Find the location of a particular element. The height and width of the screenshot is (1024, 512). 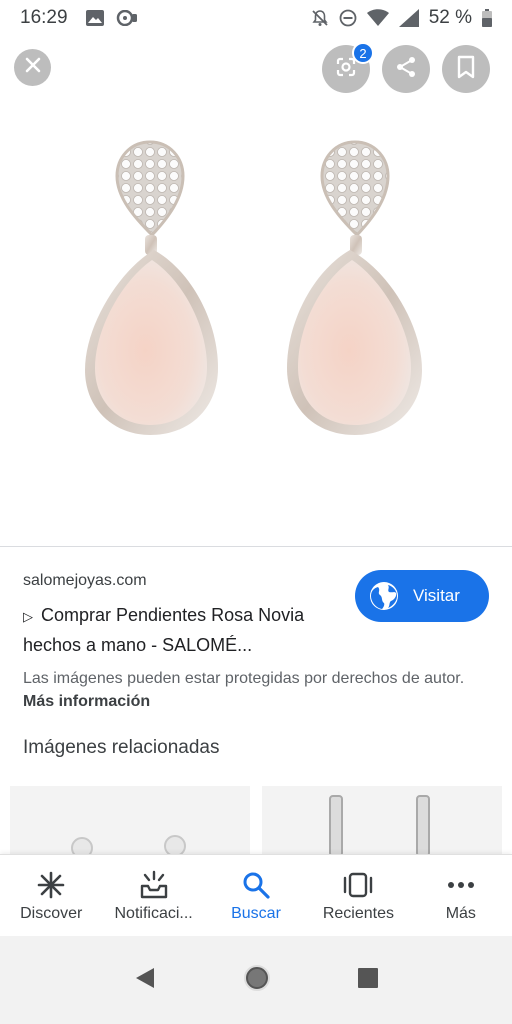

nav-label: Recientes is located at coordinates (358, 913).